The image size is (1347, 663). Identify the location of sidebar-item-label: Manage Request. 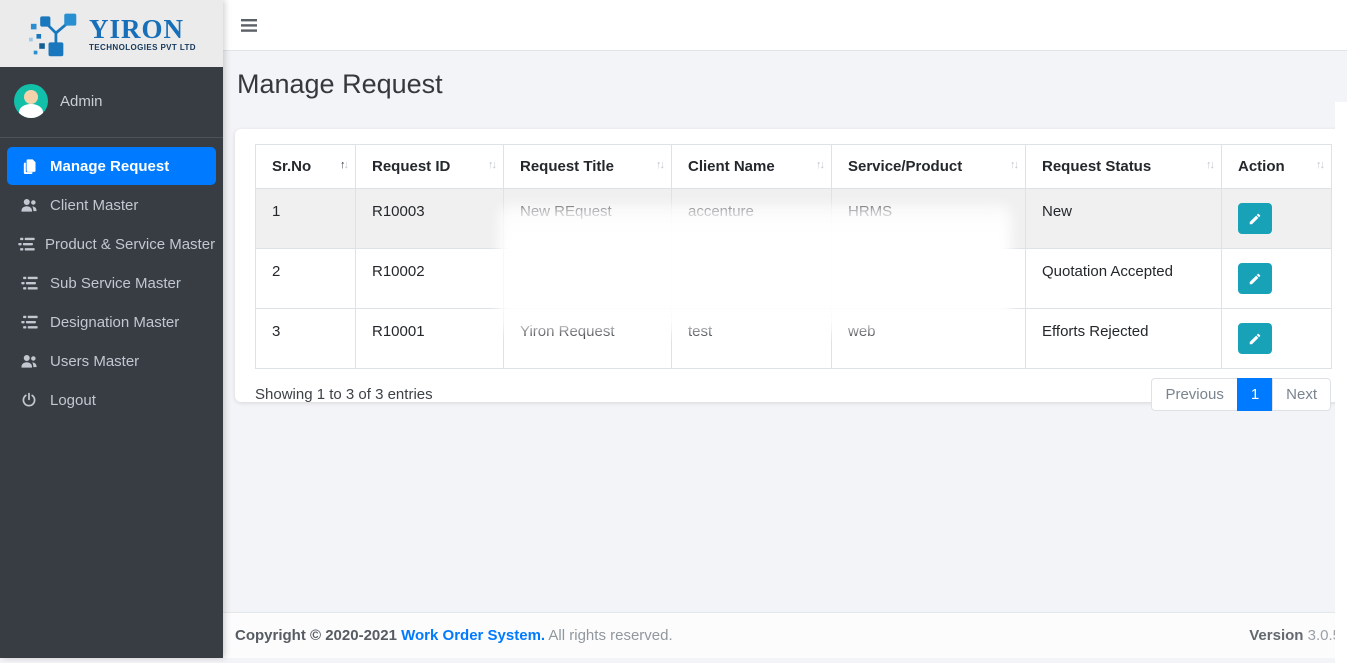
(110, 166).